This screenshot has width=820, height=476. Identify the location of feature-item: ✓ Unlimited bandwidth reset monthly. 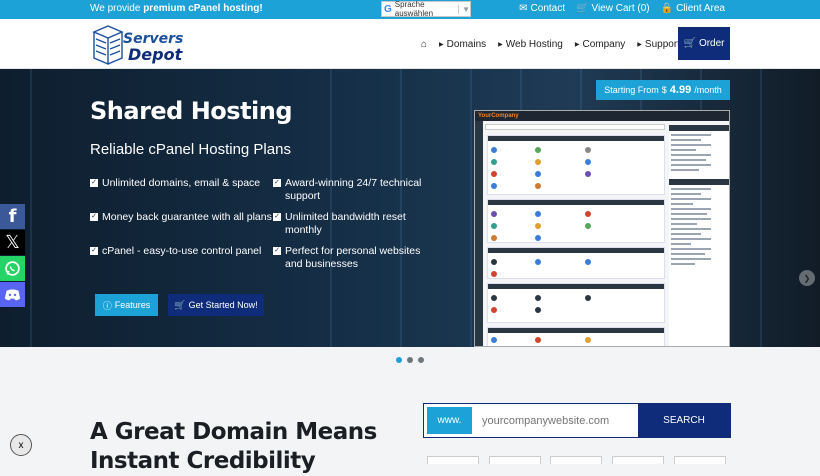
(339, 223).